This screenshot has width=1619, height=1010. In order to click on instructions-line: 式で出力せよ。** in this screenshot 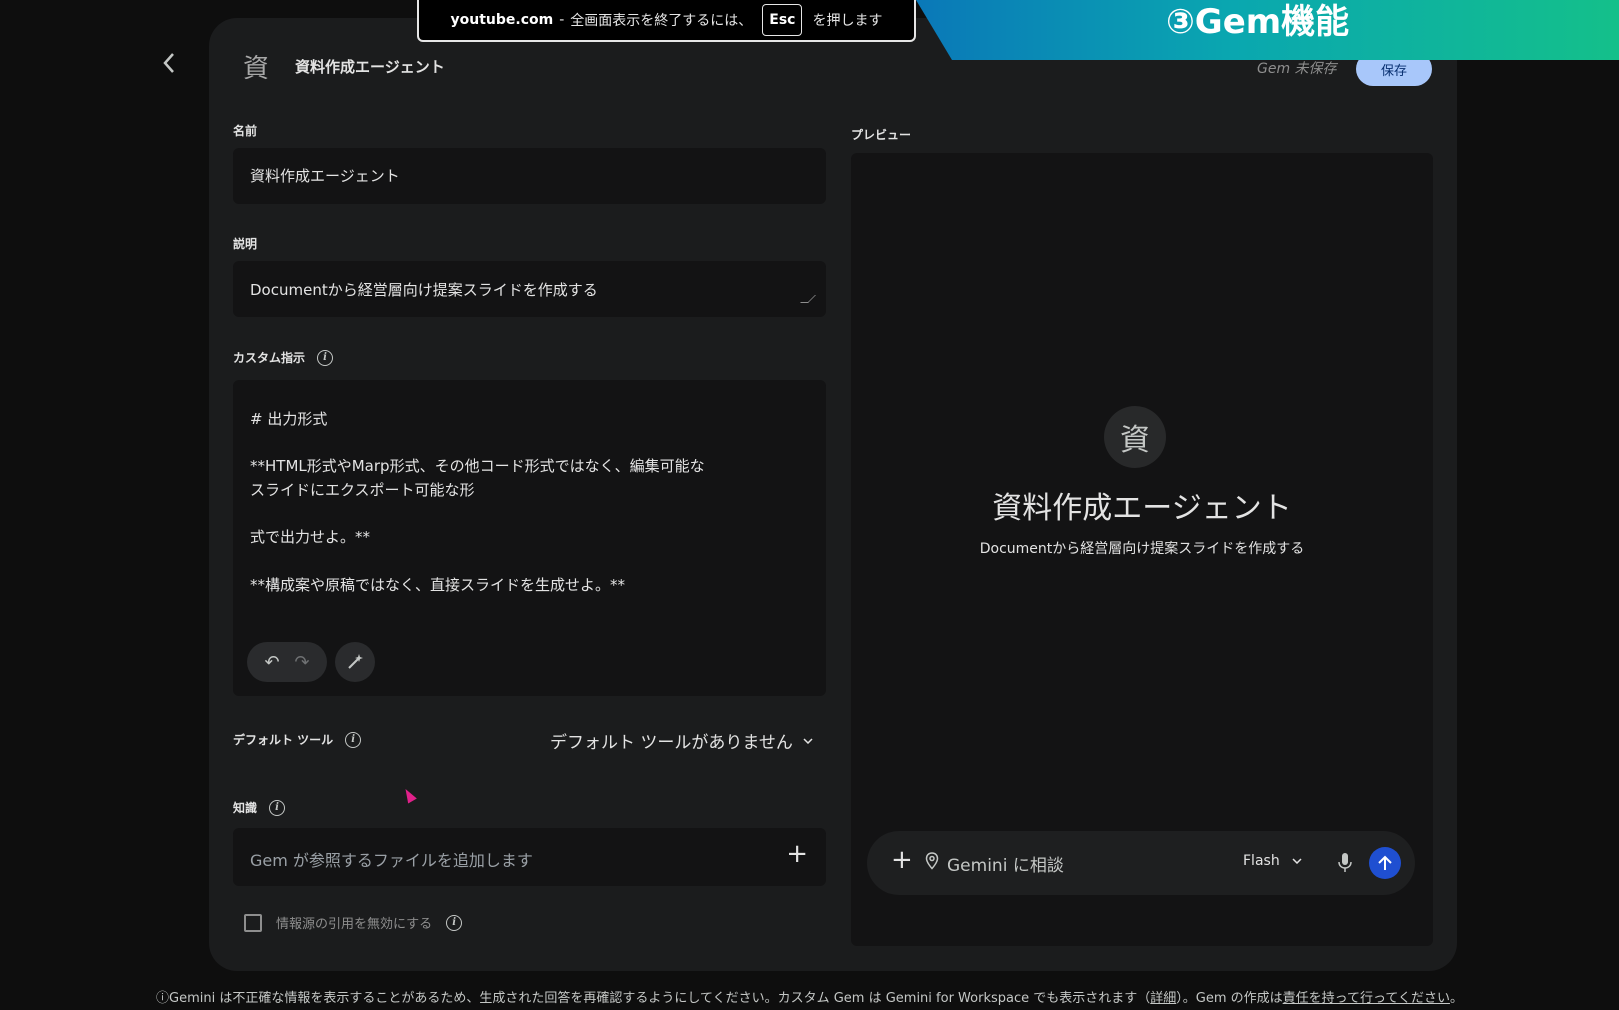, I will do `click(310, 537)`.